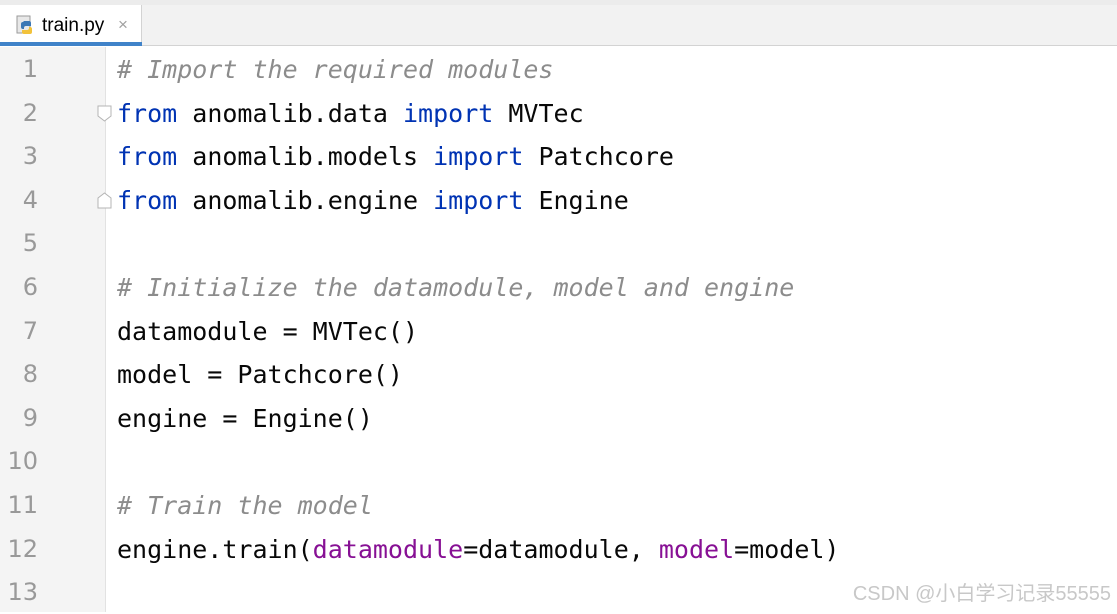 The height and width of the screenshot is (614, 1117). I want to click on code-text: from anomalib.models import Patchcore, so click(395, 156).